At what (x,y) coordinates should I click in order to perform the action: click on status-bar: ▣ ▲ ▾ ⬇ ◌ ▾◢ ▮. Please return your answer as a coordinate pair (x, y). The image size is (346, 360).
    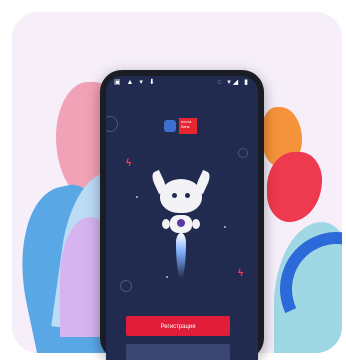
    Looking at the image, I should click on (182, 83).